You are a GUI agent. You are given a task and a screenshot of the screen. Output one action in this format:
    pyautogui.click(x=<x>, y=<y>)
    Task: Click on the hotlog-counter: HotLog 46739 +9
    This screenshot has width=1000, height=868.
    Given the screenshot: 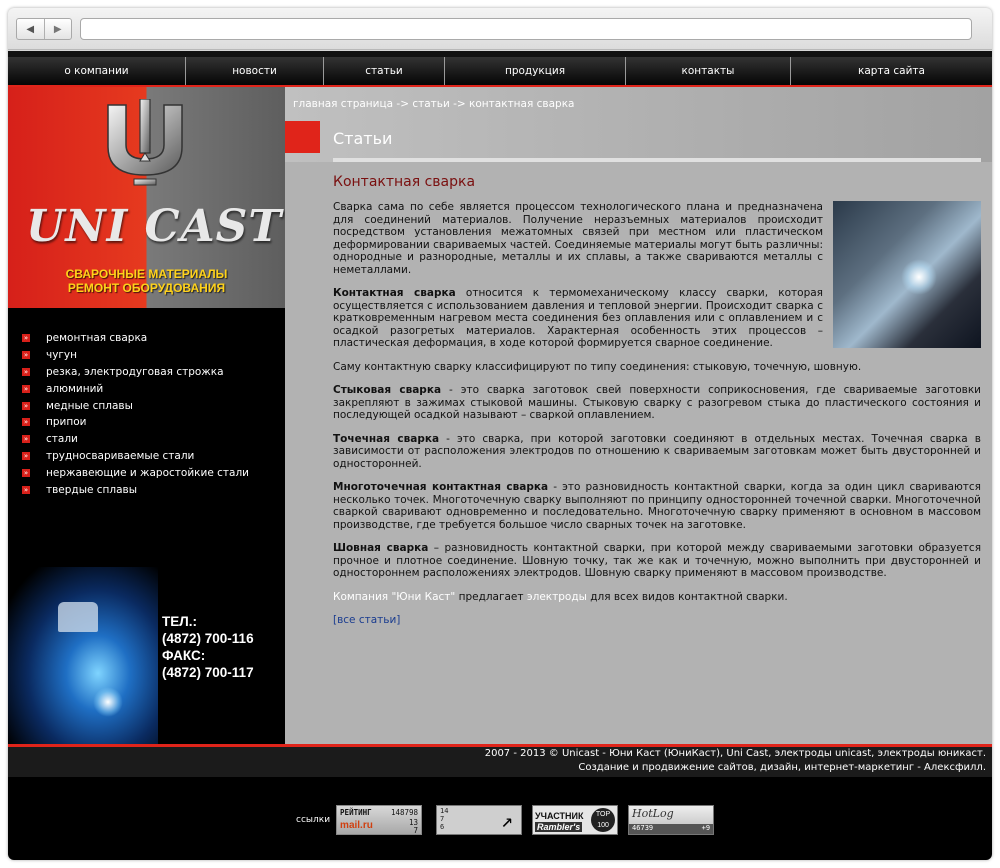 What is the action you would take?
    pyautogui.click(x=671, y=820)
    